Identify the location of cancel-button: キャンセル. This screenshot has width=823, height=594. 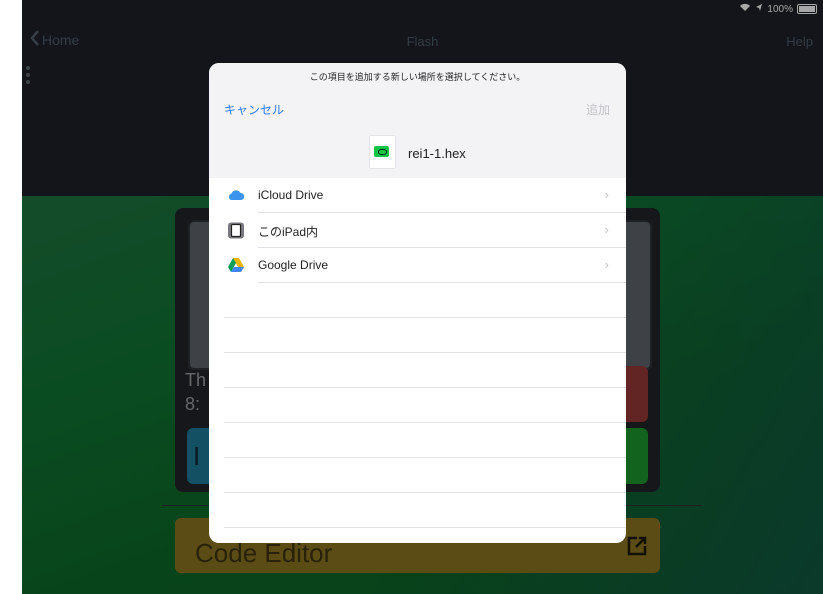
(254, 109).